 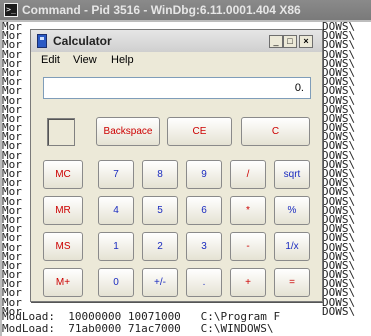 What do you see at coordinates (63, 282) in the screenshot?
I see `memory-add-button: M+` at bounding box center [63, 282].